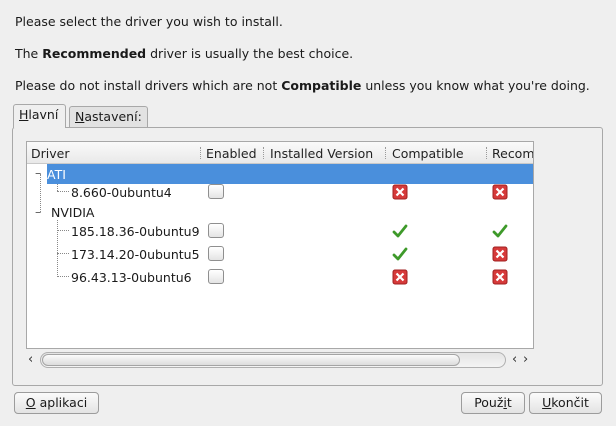 The height and width of the screenshot is (426, 616). What do you see at coordinates (475, 85) in the screenshot?
I see `warning-text: unless you know what you're doing.` at bounding box center [475, 85].